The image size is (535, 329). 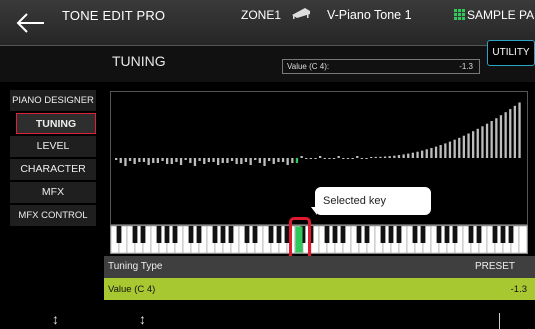 I want to click on value-readout-label: Value (C 4):, so click(x=308, y=66).